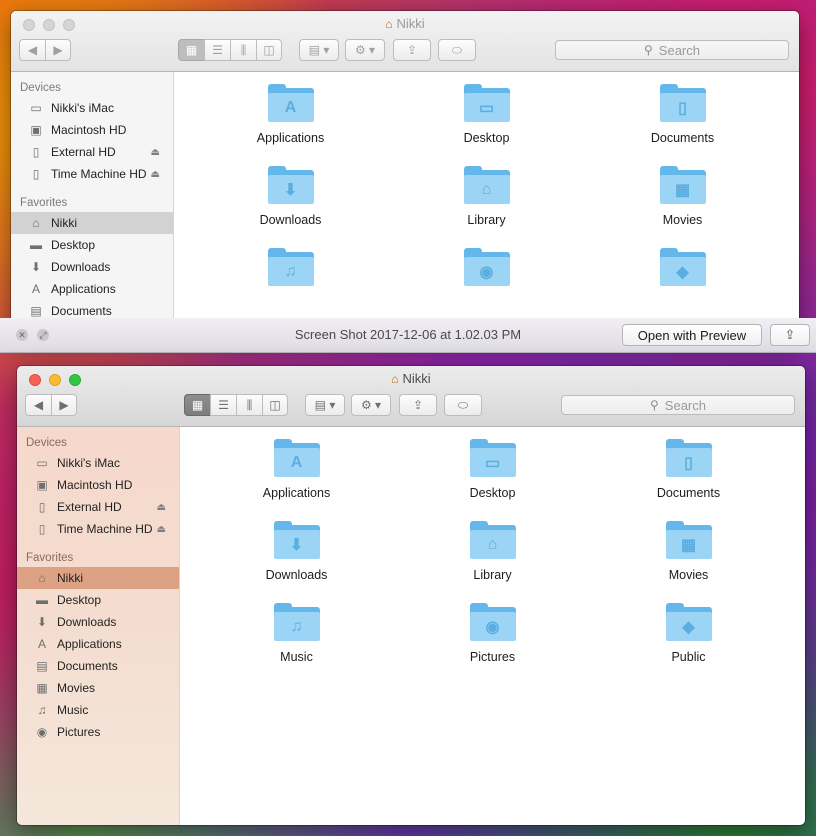 The image size is (816, 836). I want to click on home-icon: ⌂, so click(42, 578).